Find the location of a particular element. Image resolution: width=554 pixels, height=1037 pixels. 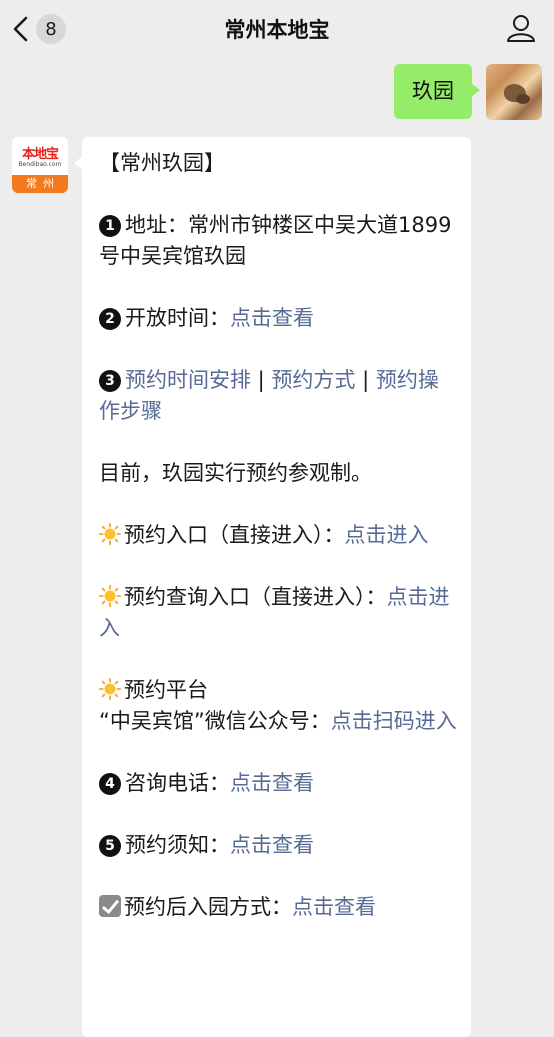

outgoing-message: 玖园 is located at coordinates (468, 92).